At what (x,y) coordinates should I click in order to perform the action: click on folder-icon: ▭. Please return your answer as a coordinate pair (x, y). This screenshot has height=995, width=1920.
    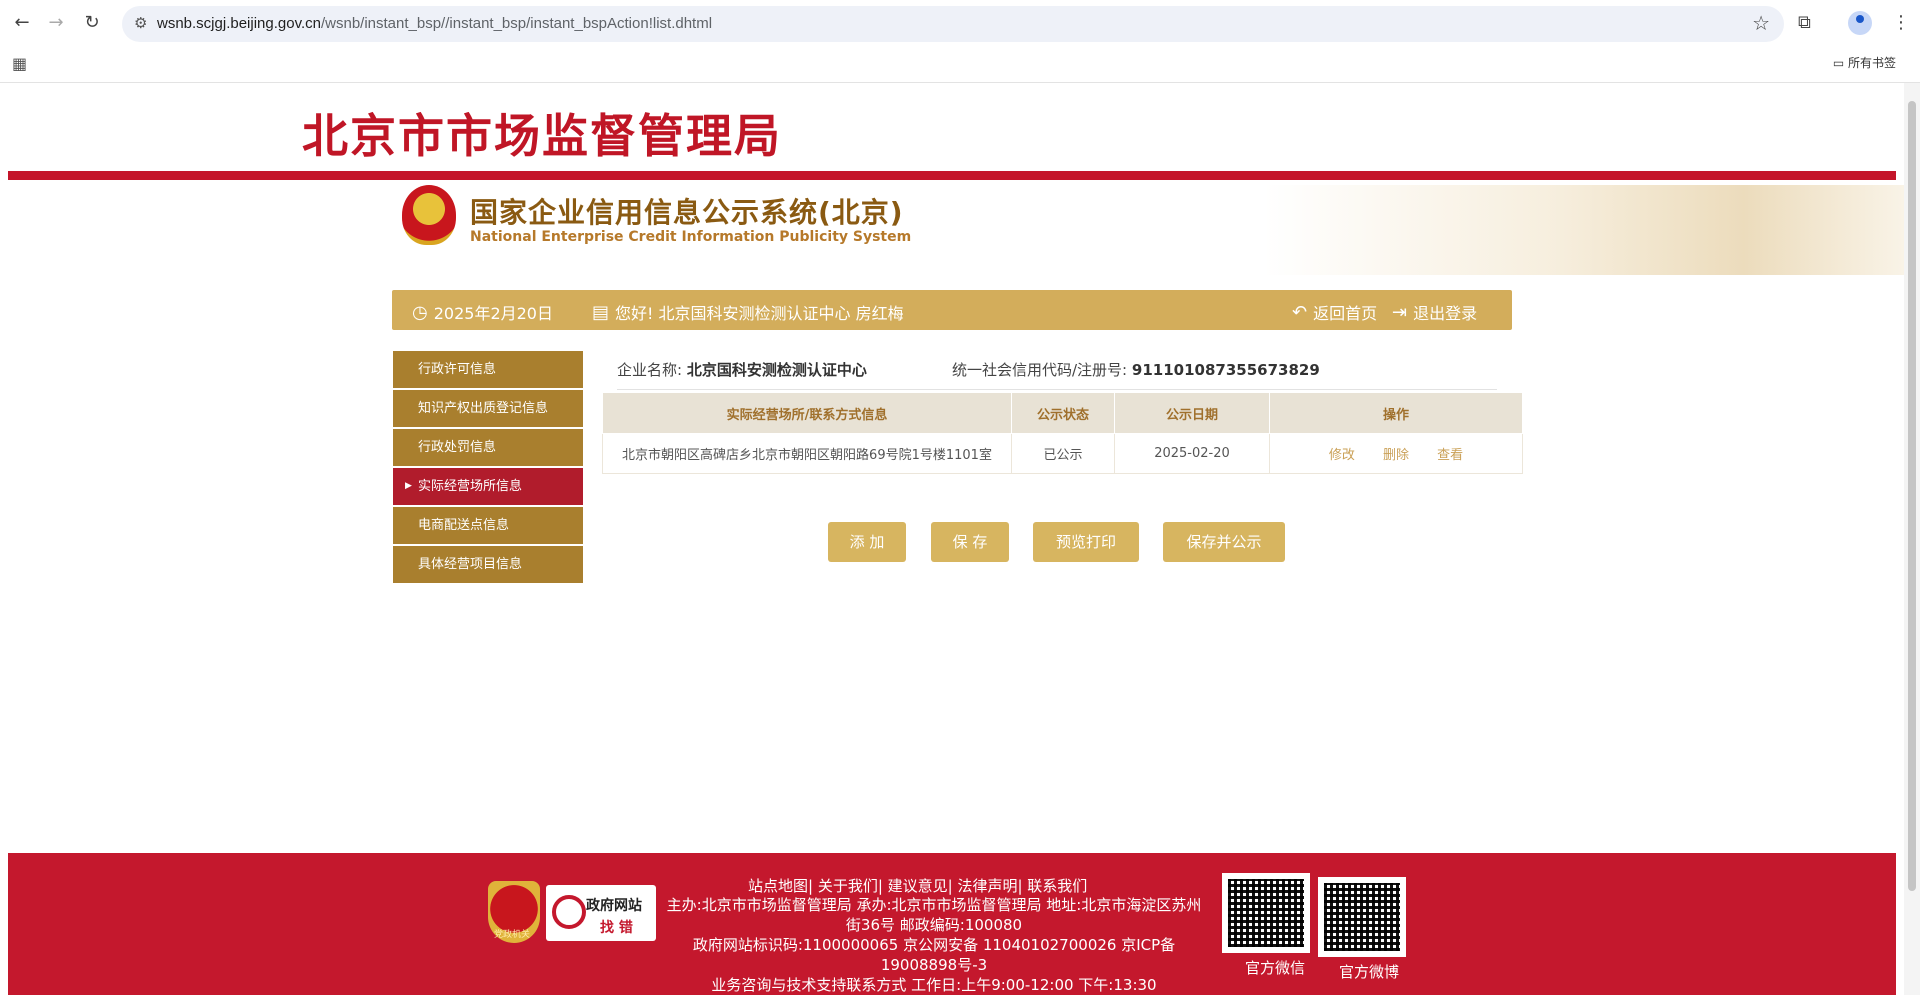
    Looking at the image, I should click on (1840, 63).